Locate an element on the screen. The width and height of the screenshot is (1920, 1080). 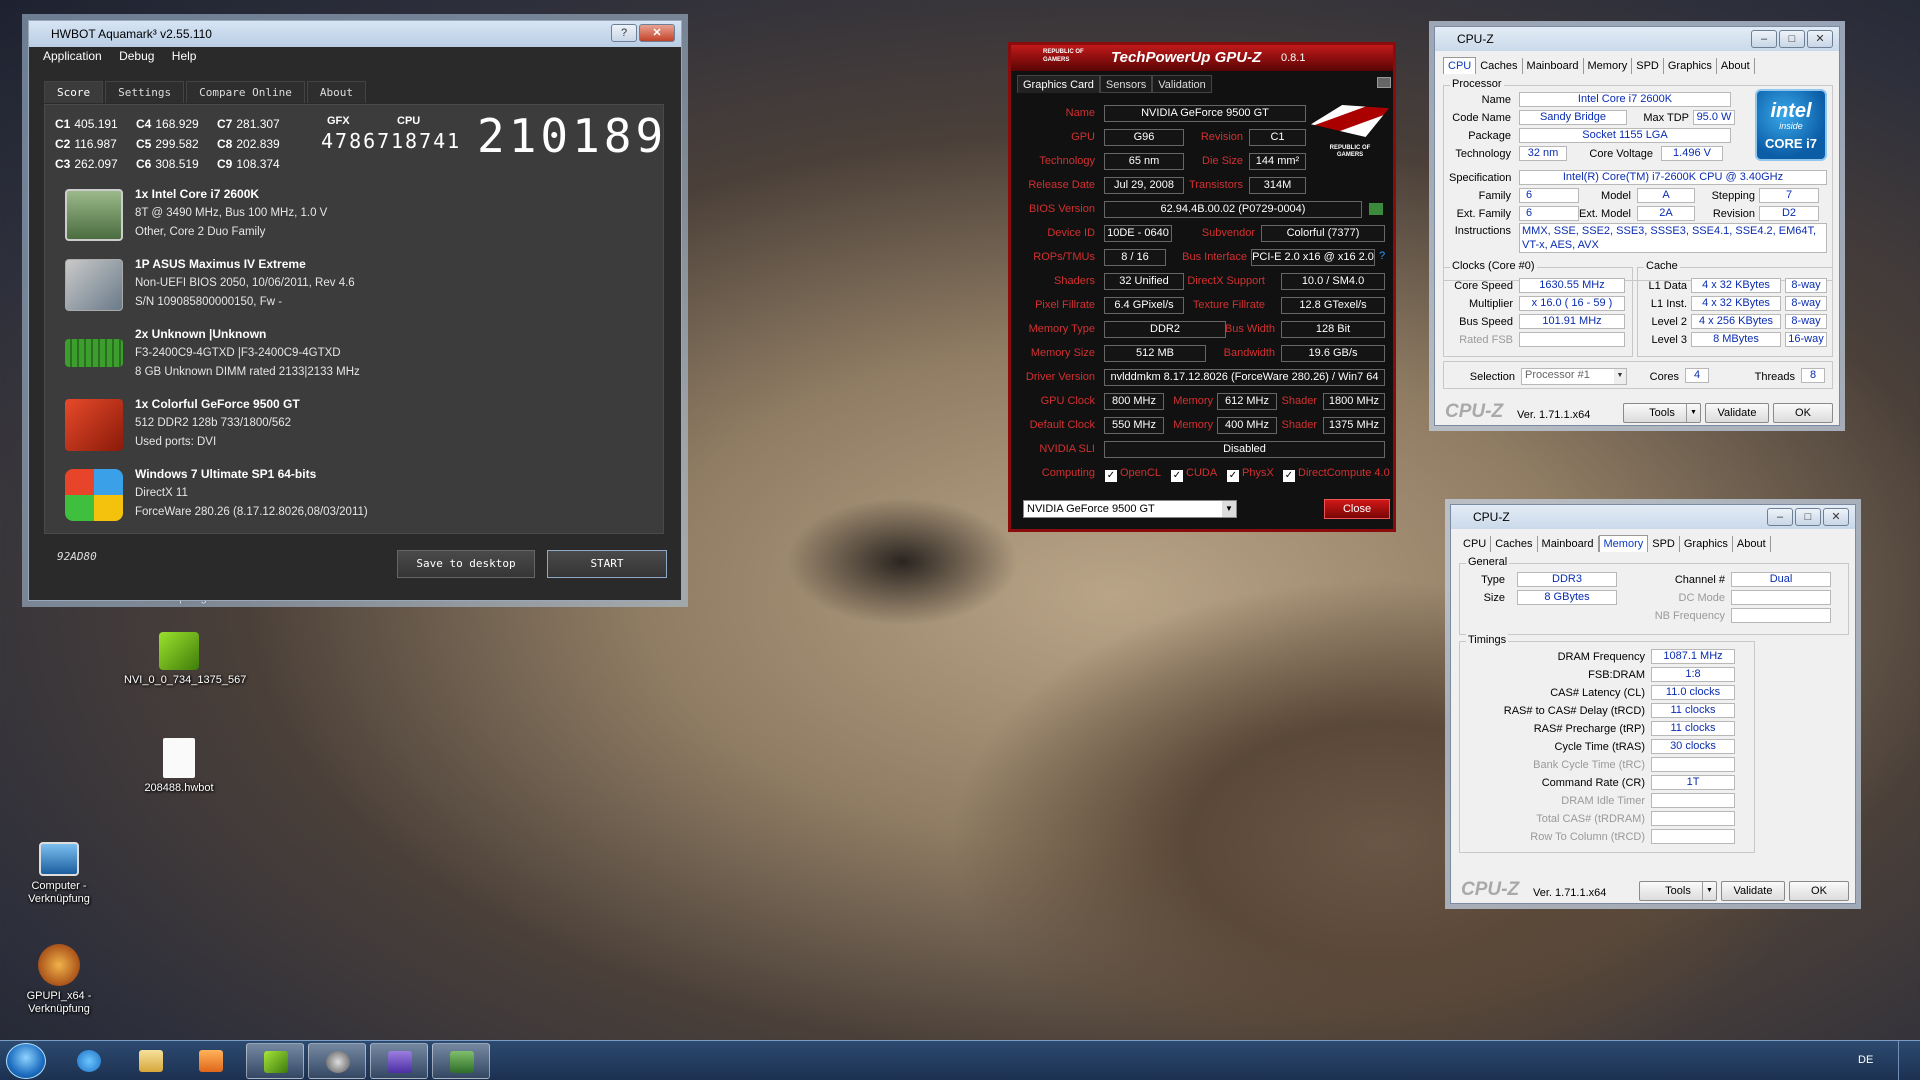
taskbar-gpuz is located at coordinates (461, 1061).